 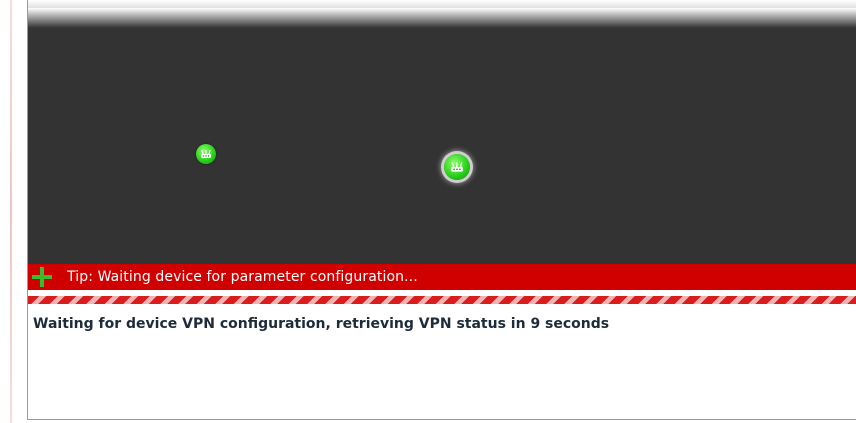 What do you see at coordinates (442, 18) in the screenshot?
I see `map-top-shadow` at bounding box center [442, 18].